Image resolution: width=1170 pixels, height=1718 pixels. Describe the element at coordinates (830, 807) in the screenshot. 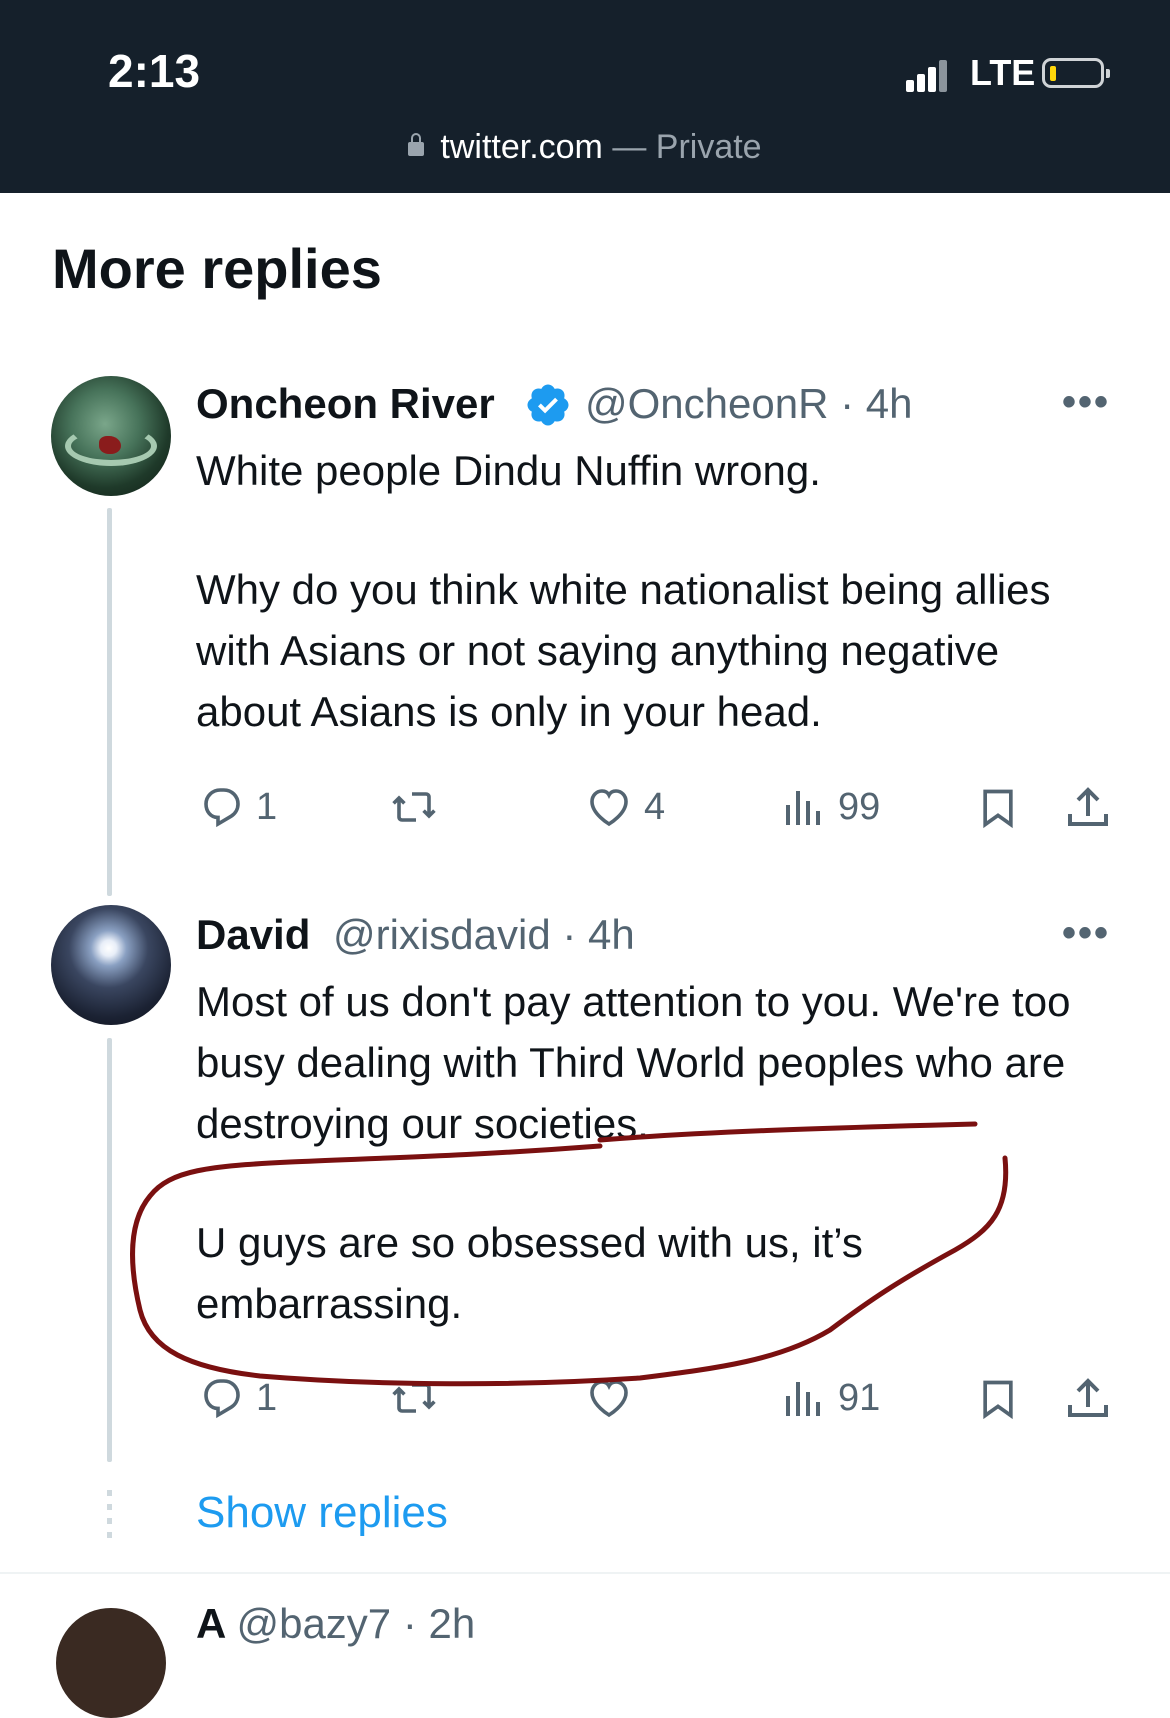

I see `views-button: 99` at that location.